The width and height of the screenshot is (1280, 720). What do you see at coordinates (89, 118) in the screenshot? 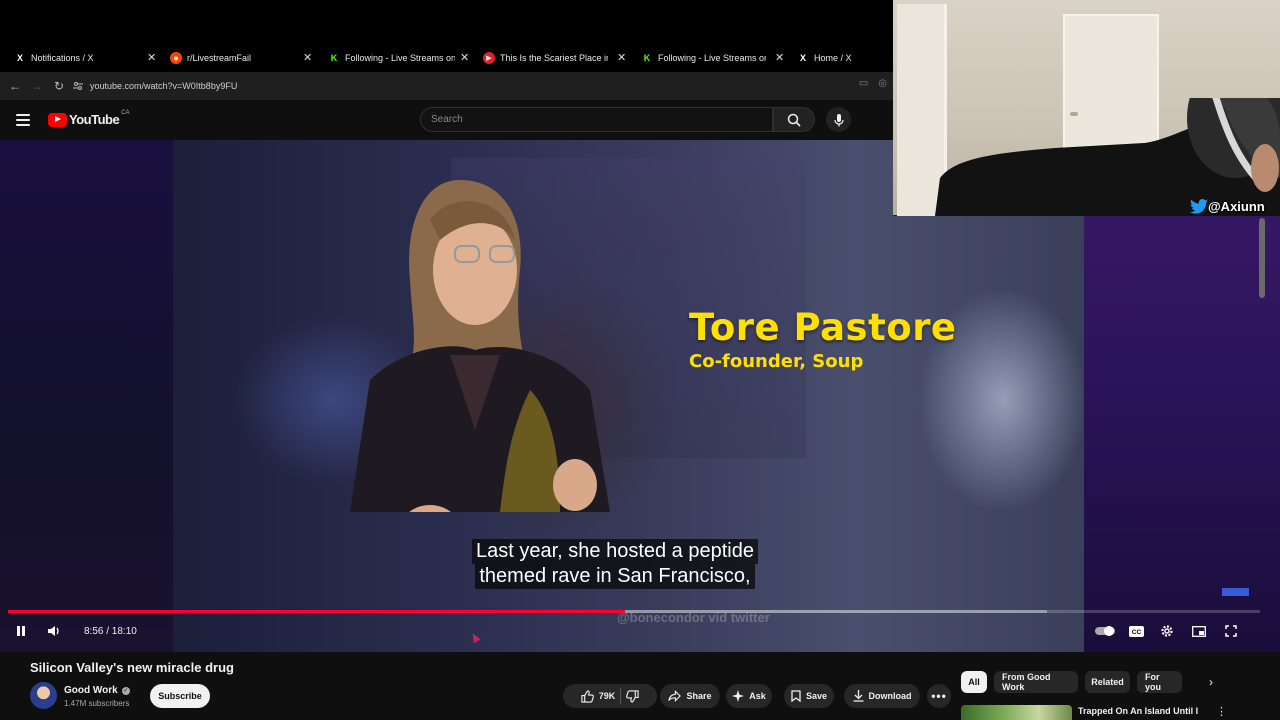
I see `youtube-logo: YouTube CA` at bounding box center [89, 118].